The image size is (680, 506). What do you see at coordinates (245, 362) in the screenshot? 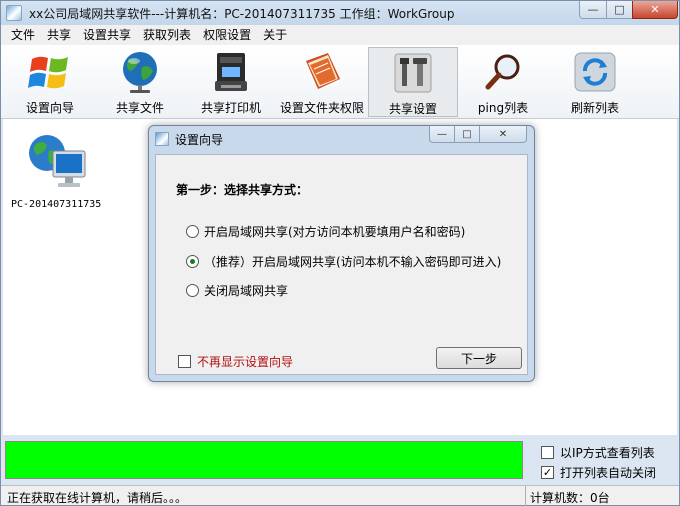
I see `dont-show-again-label: 不再显示设置向导` at bounding box center [245, 362].